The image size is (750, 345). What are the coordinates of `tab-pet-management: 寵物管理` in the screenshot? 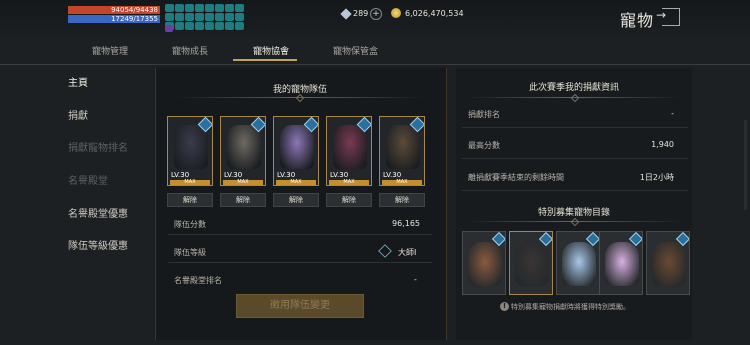 It's located at (110, 50).